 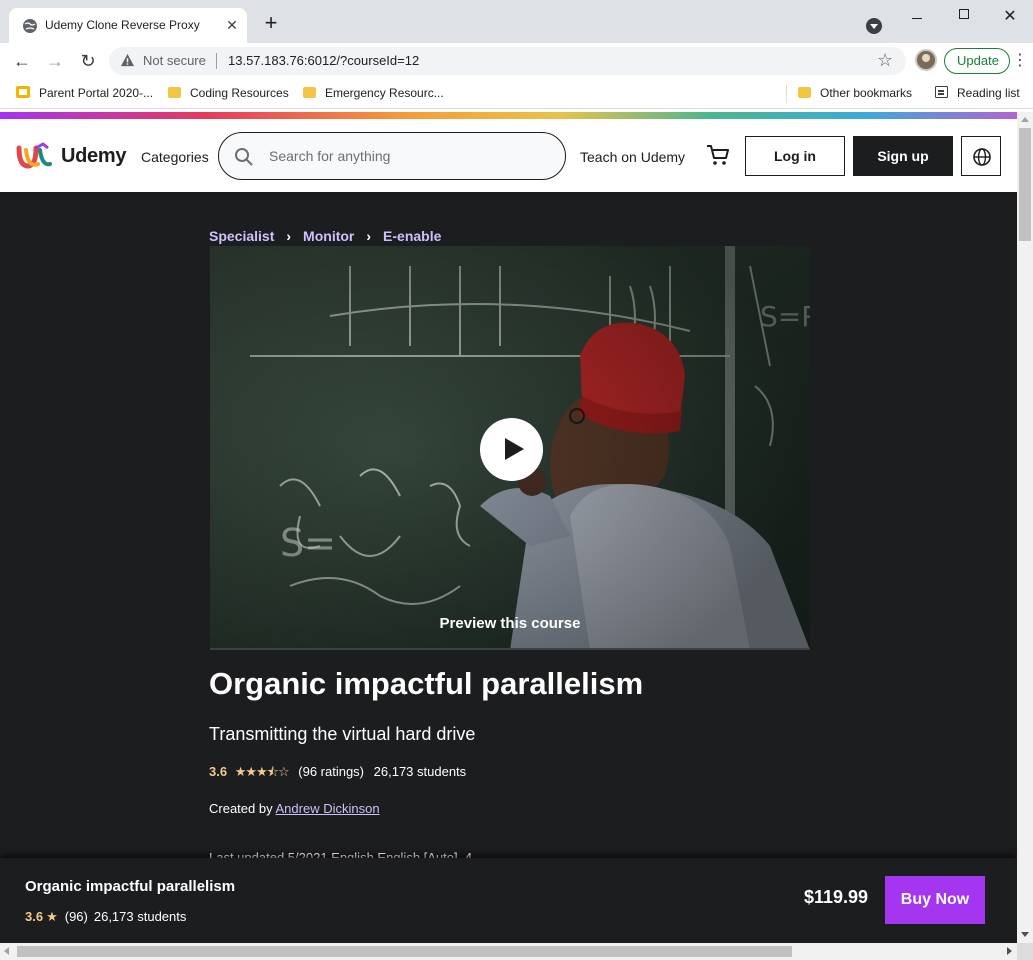 What do you see at coordinates (1025, 184) in the screenshot?
I see `vertical-scroll-thumb` at bounding box center [1025, 184].